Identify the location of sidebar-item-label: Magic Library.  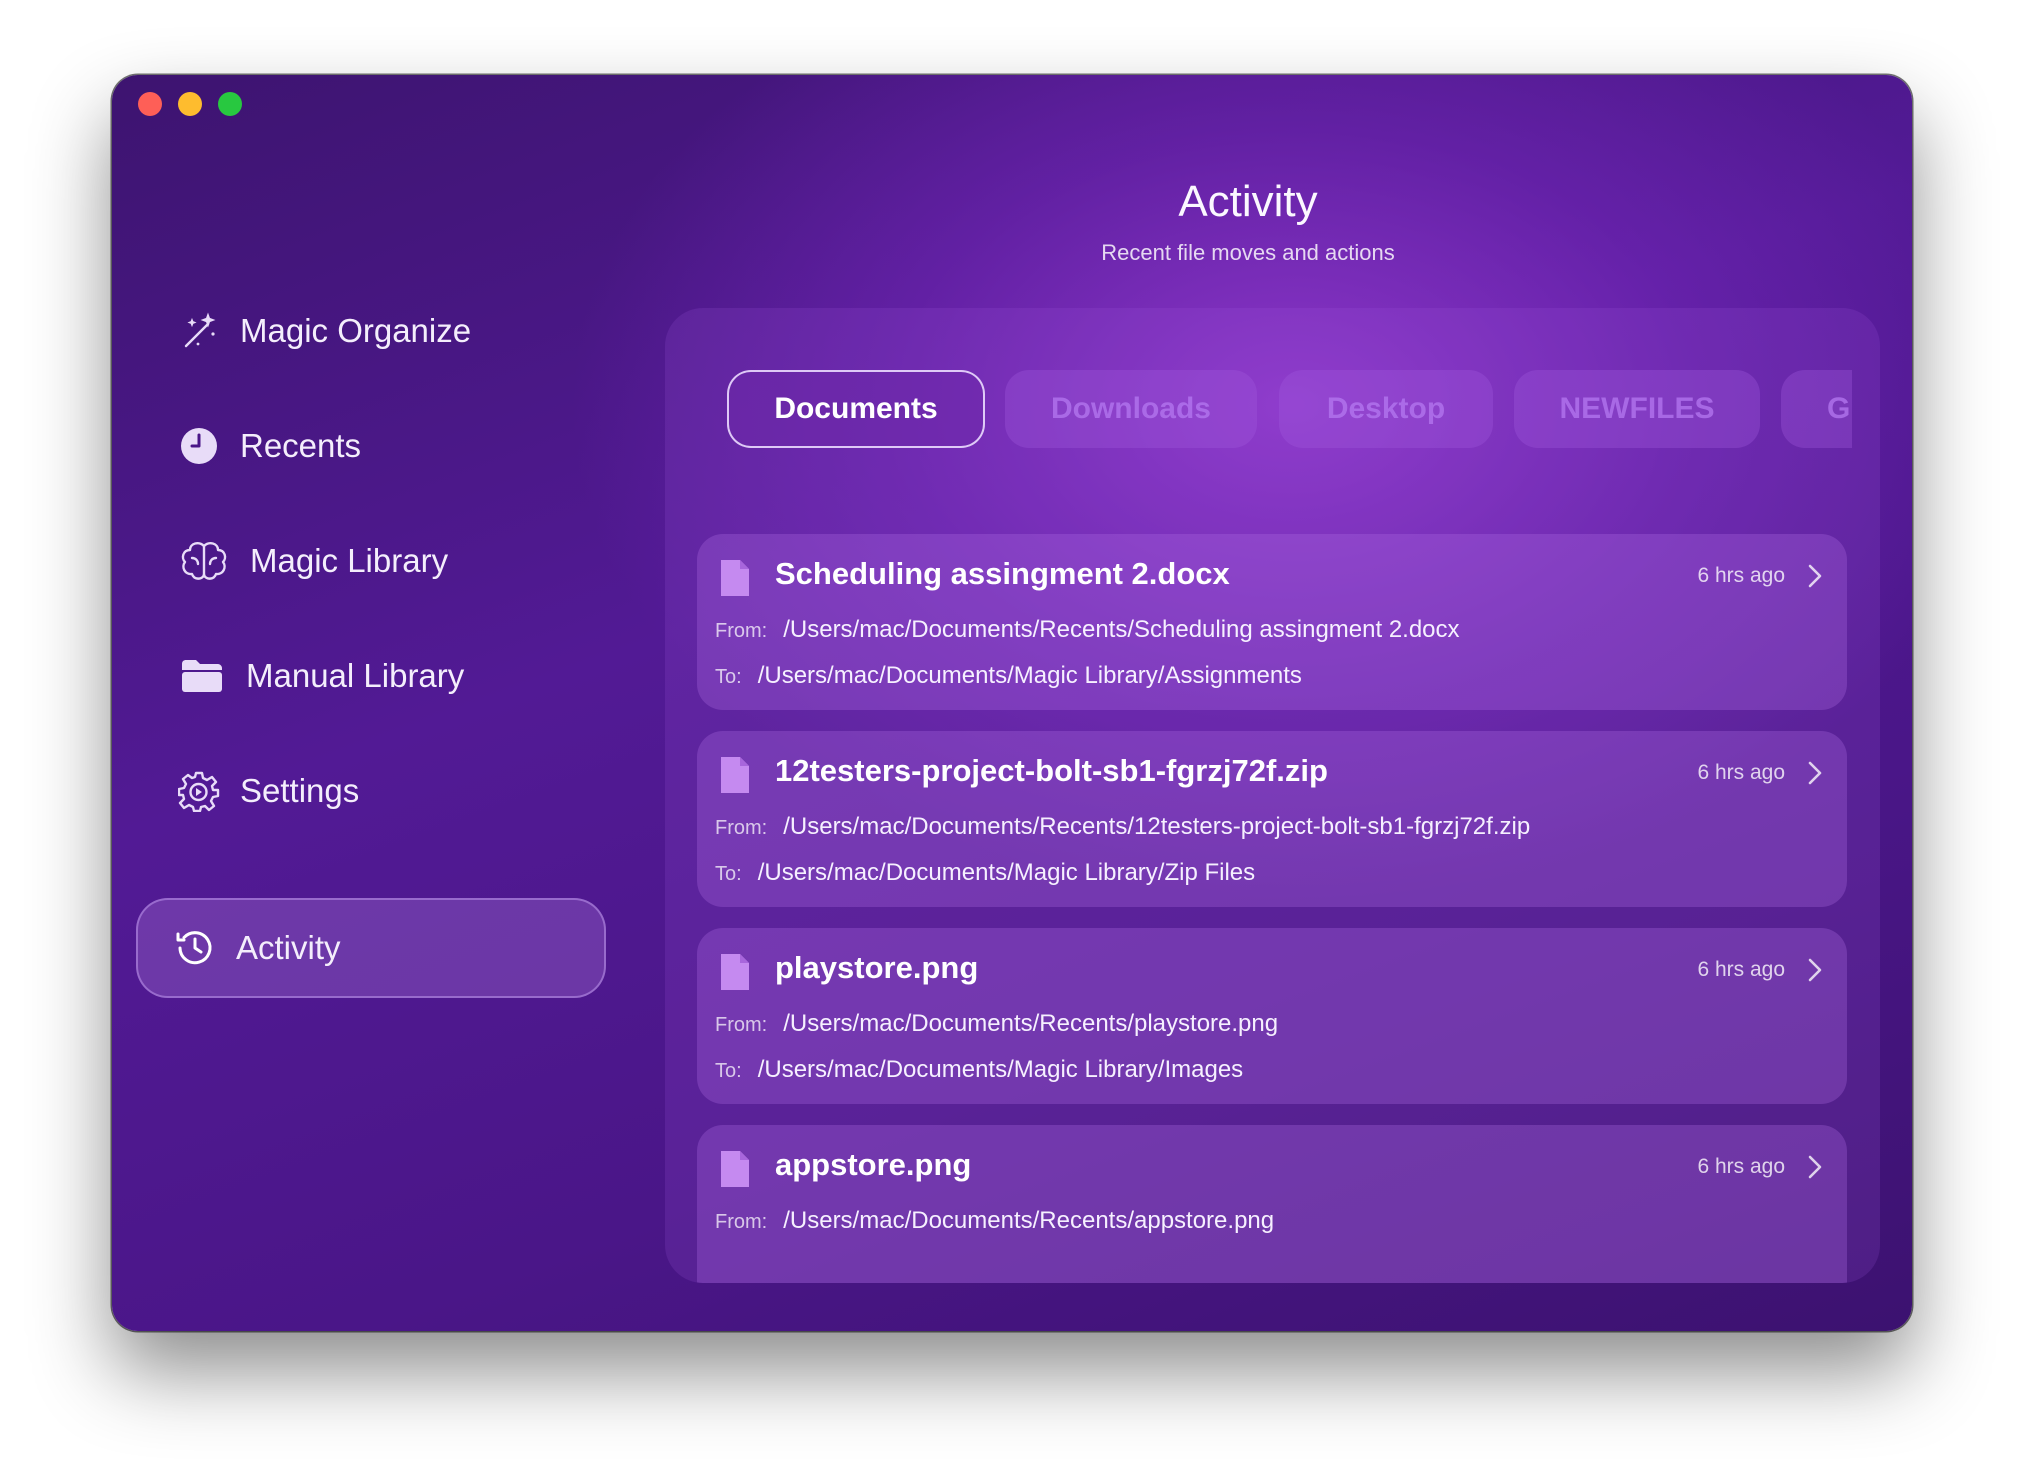
(349, 560).